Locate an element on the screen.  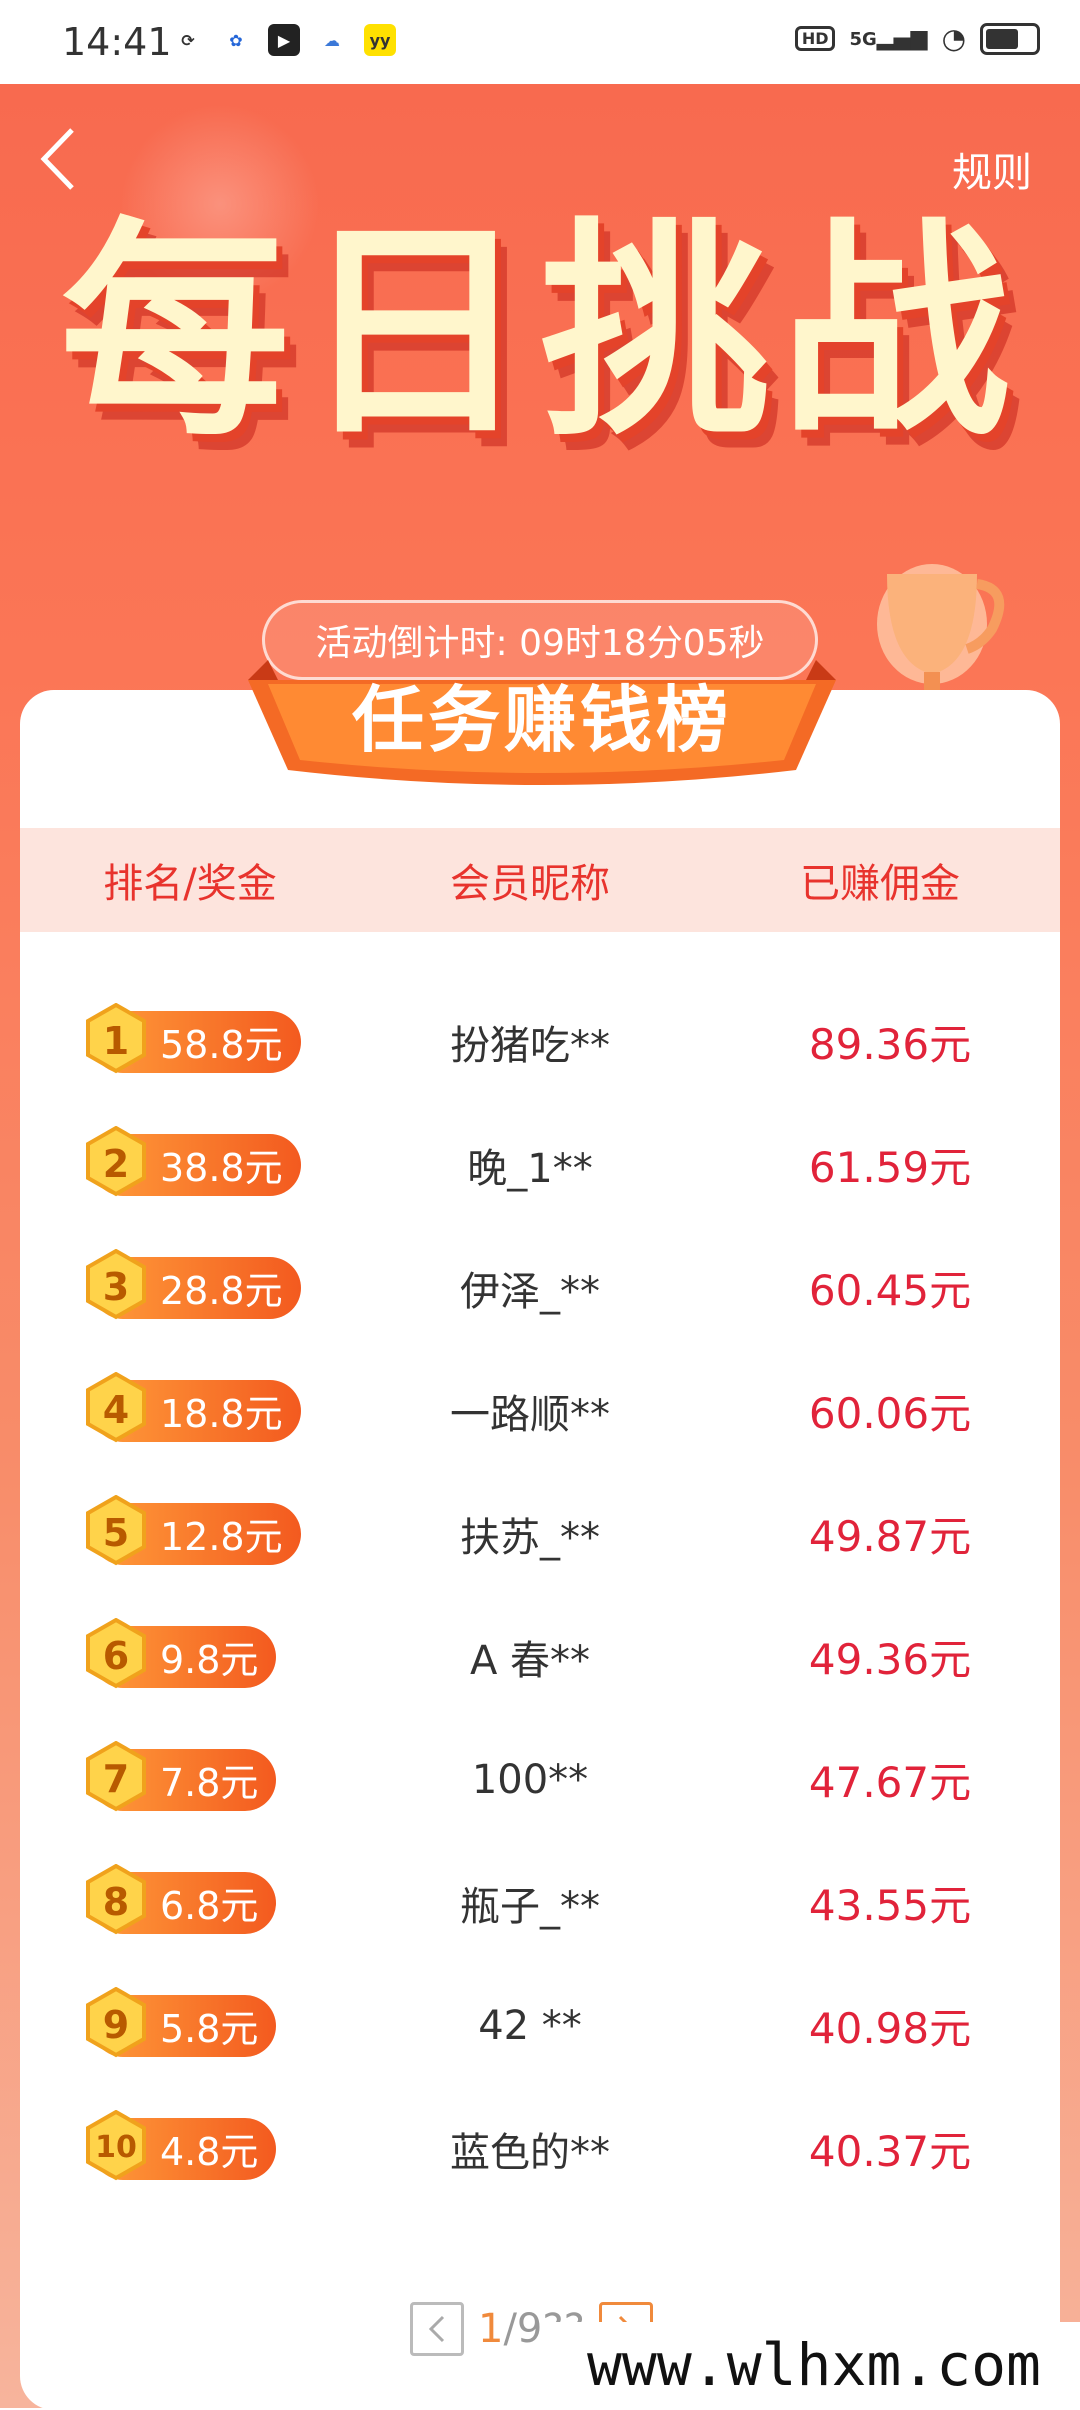
earned-amount: 47.67元 is located at coordinates (890, 1782).